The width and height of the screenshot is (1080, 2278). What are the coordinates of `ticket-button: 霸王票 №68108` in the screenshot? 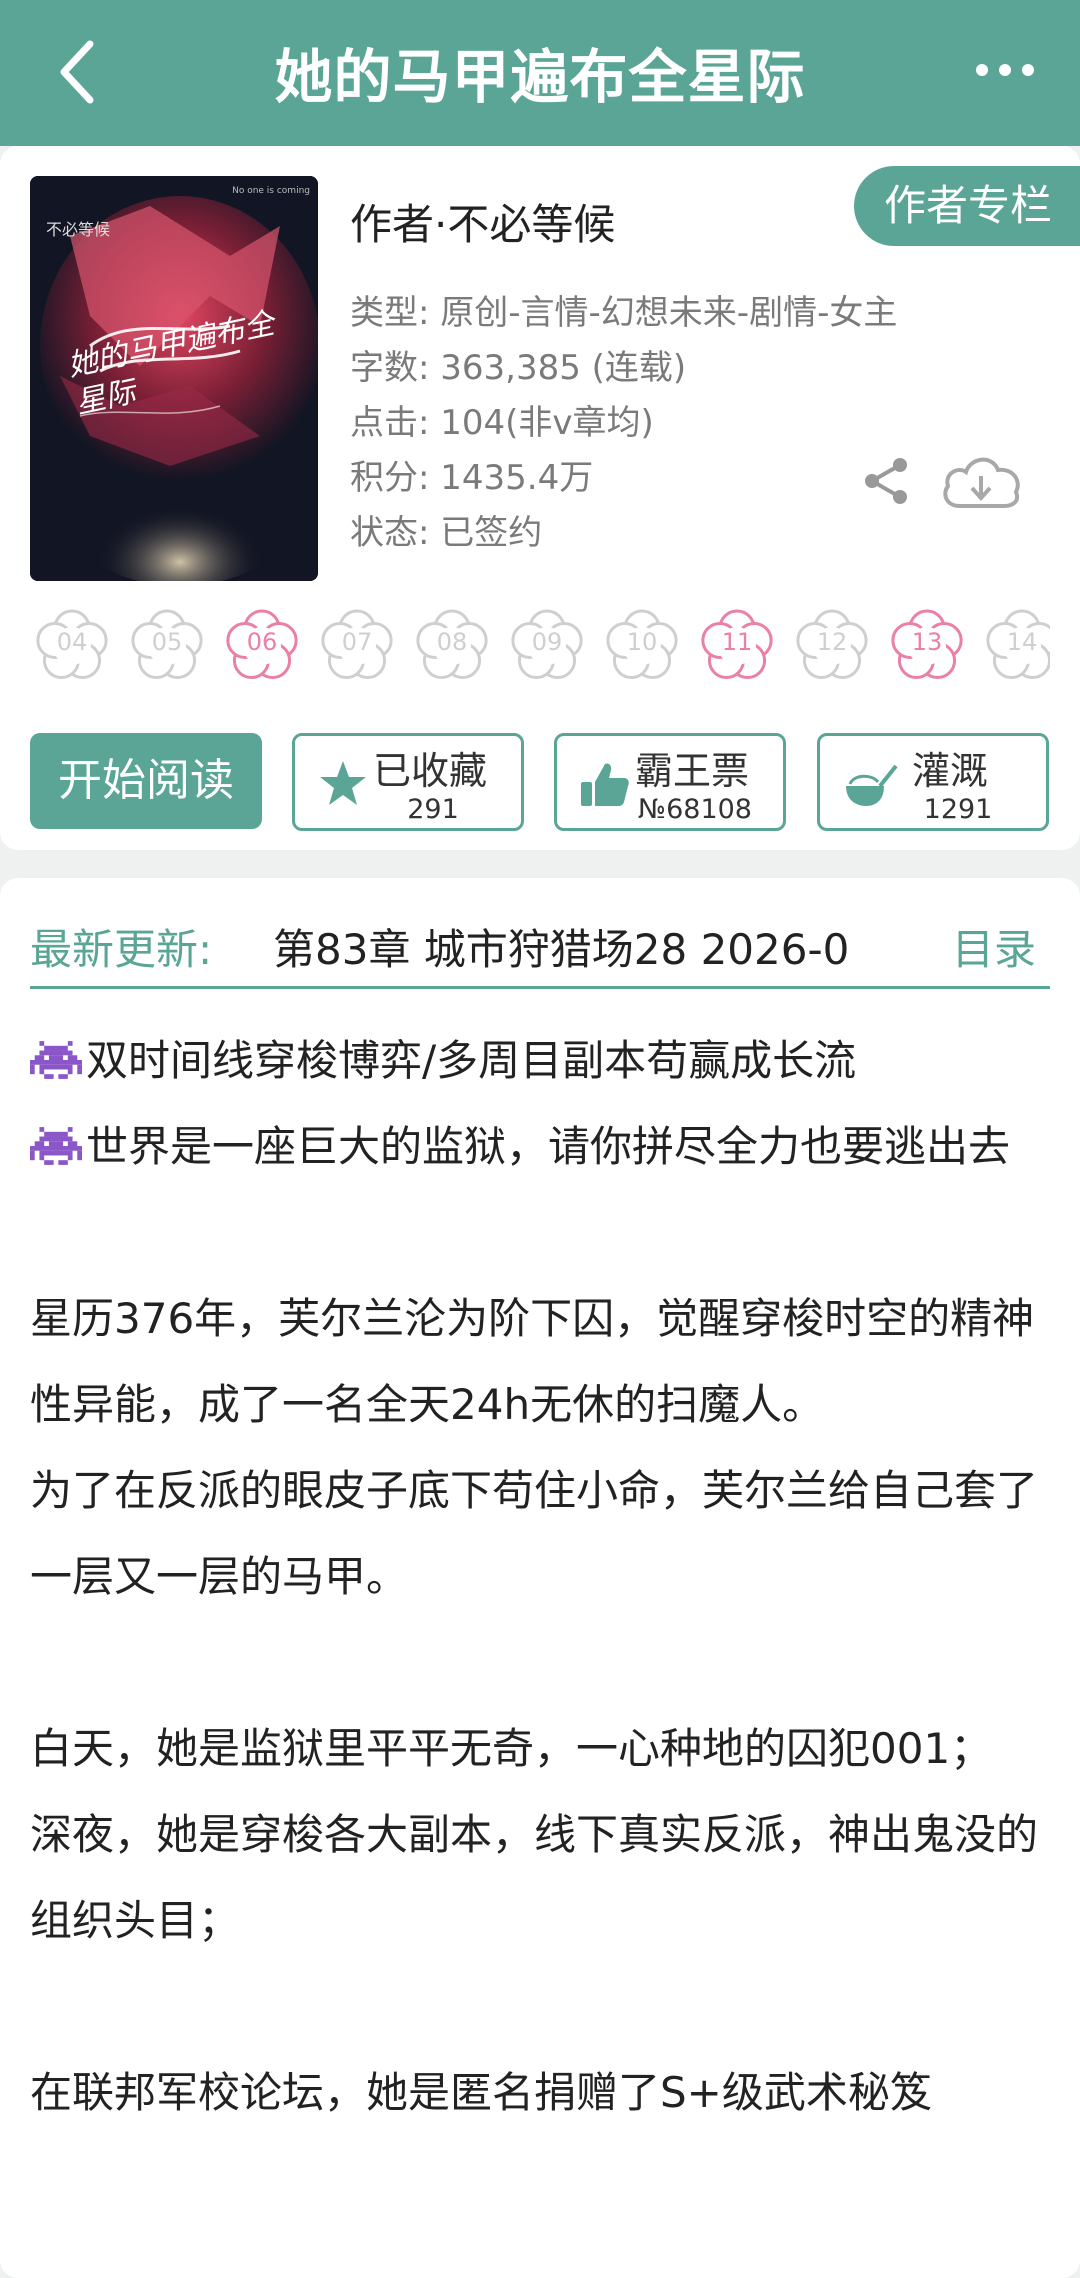 It's located at (670, 782).